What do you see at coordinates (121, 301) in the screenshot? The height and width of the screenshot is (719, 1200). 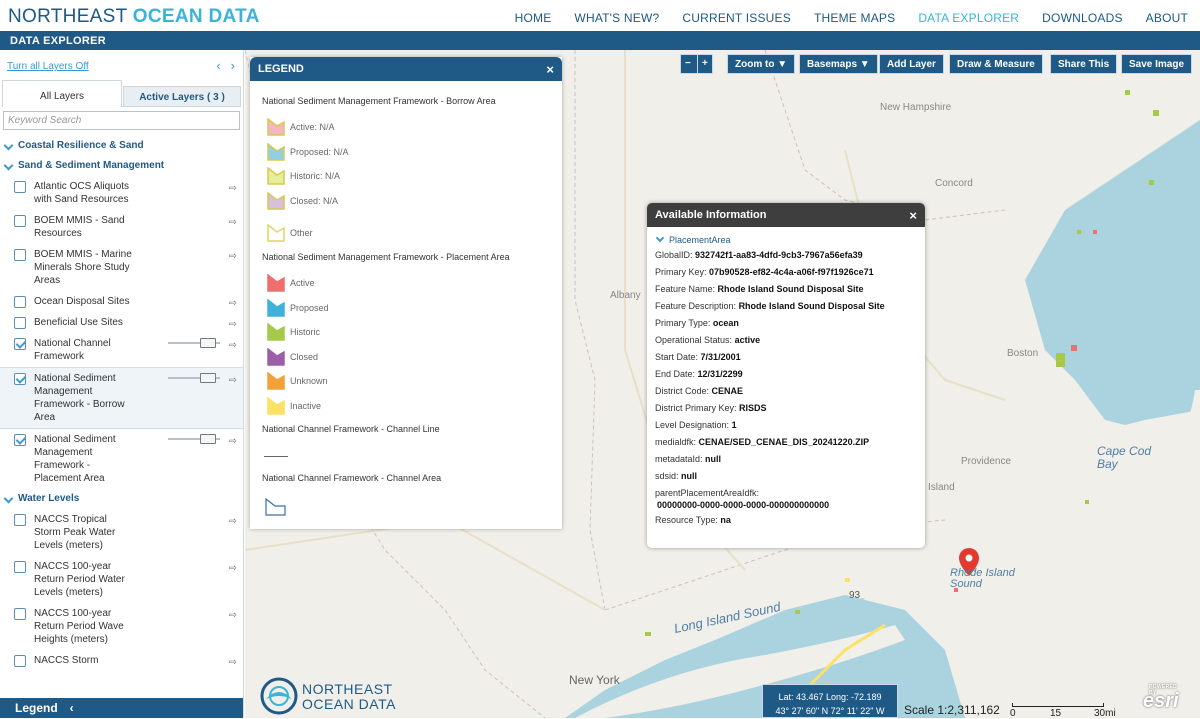 I see `layer-item: Ocean Disposal Sites ⇨` at bounding box center [121, 301].